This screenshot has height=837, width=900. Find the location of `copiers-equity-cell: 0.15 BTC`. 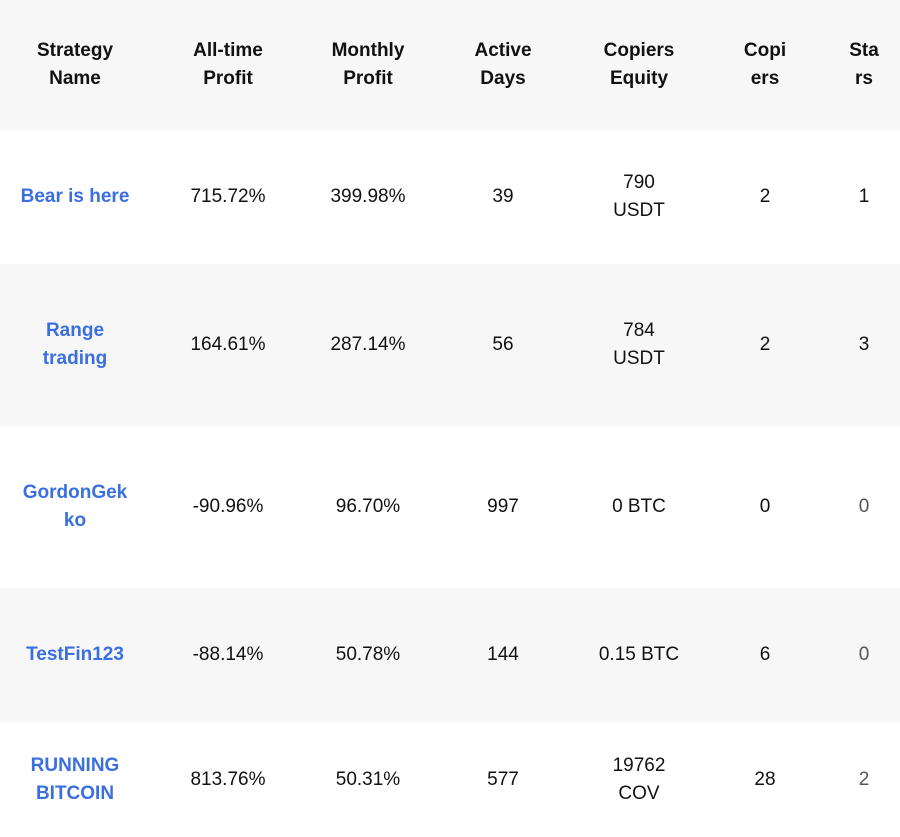

copiers-equity-cell: 0.15 BTC is located at coordinates (639, 655).